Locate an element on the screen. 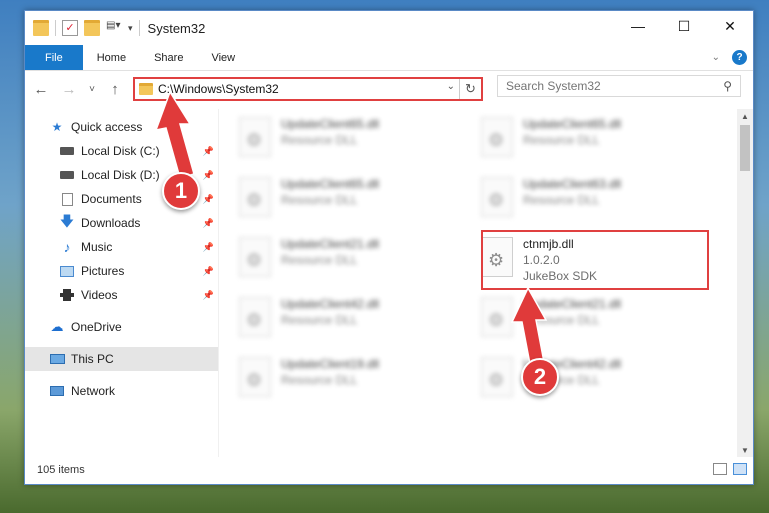 This screenshot has width=769, height=513. tab-home: Home is located at coordinates (111, 57).